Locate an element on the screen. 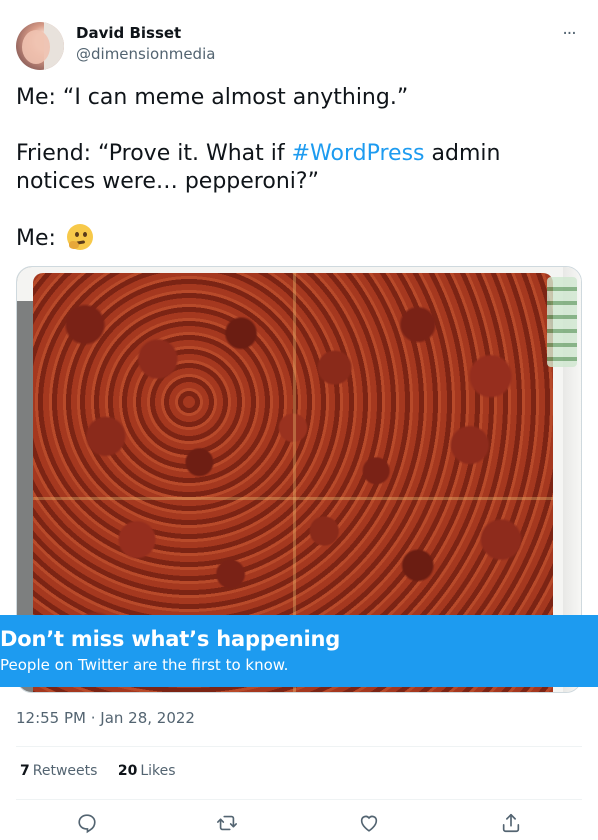 The height and width of the screenshot is (840, 598). banner-title: Don’t miss what’s happening is located at coordinates (170, 639).